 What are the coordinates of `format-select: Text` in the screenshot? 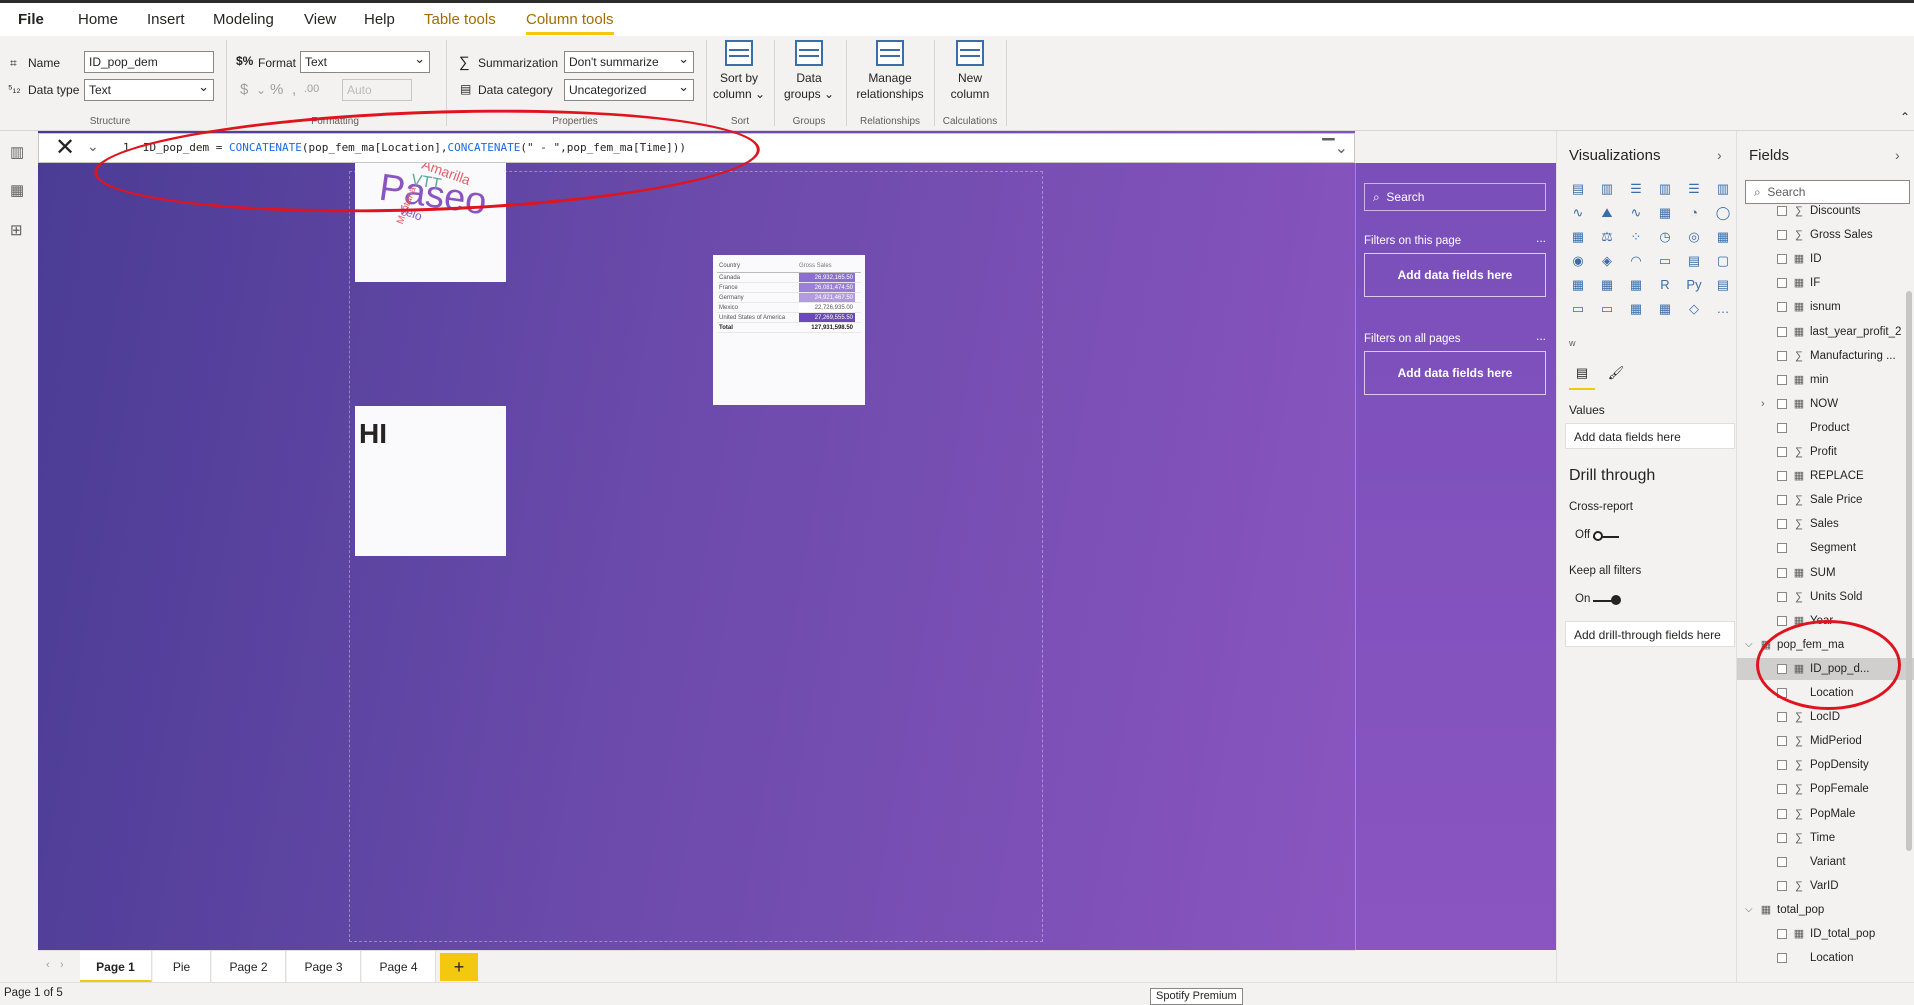 It's located at (365, 62).